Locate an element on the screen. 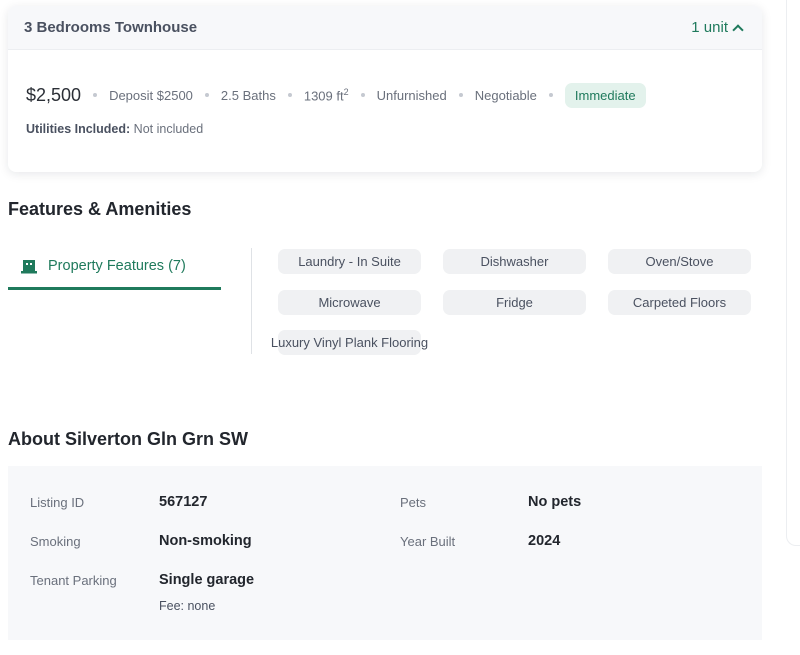 The image size is (800, 655). chevron-up-icon is located at coordinates (738, 29).